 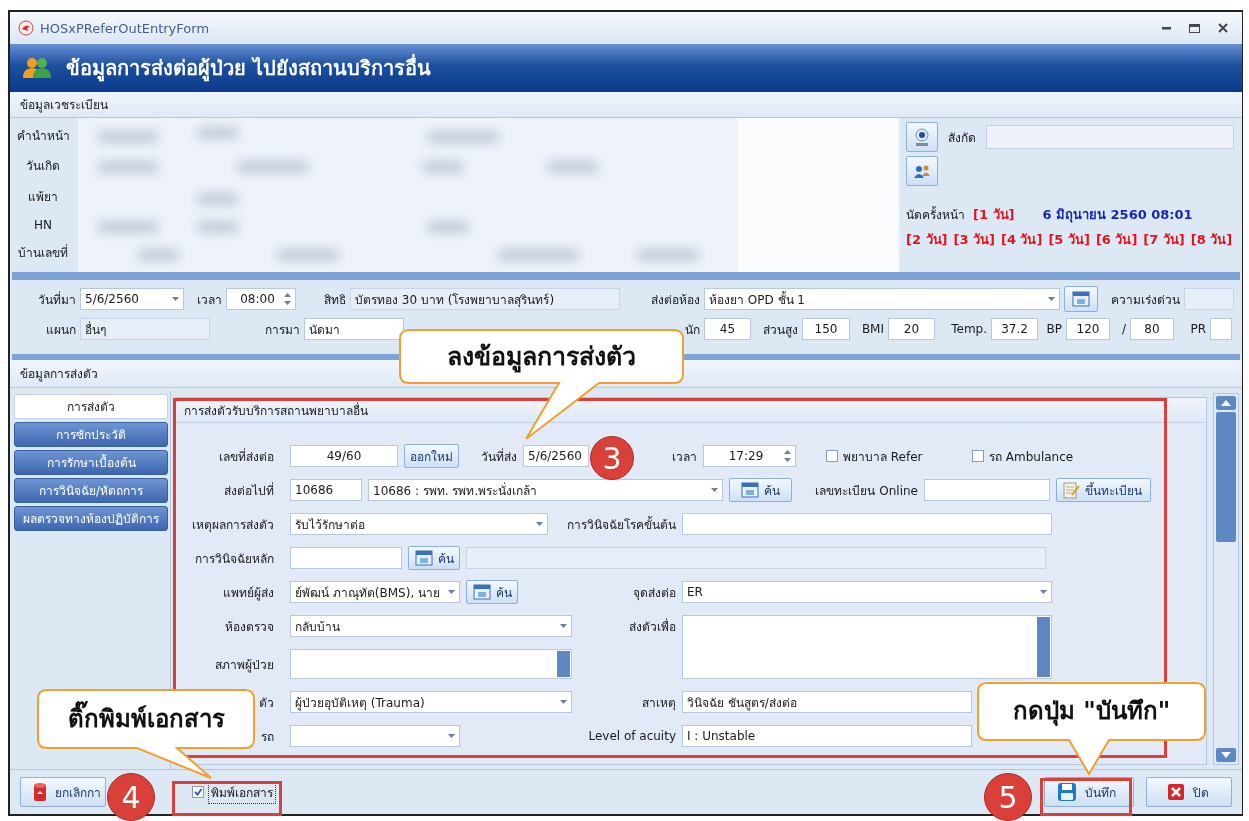 I want to click on day-link: [7 วัน], so click(x=1164, y=239).